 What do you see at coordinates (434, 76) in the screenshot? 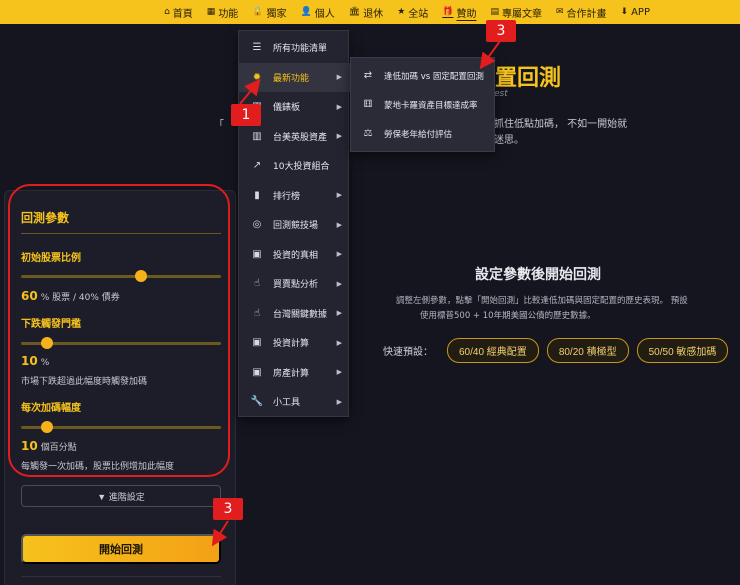
I see `submenu-item-label: 逢低加碼 vs 固定配置回測` at bounding box center [434, 76].